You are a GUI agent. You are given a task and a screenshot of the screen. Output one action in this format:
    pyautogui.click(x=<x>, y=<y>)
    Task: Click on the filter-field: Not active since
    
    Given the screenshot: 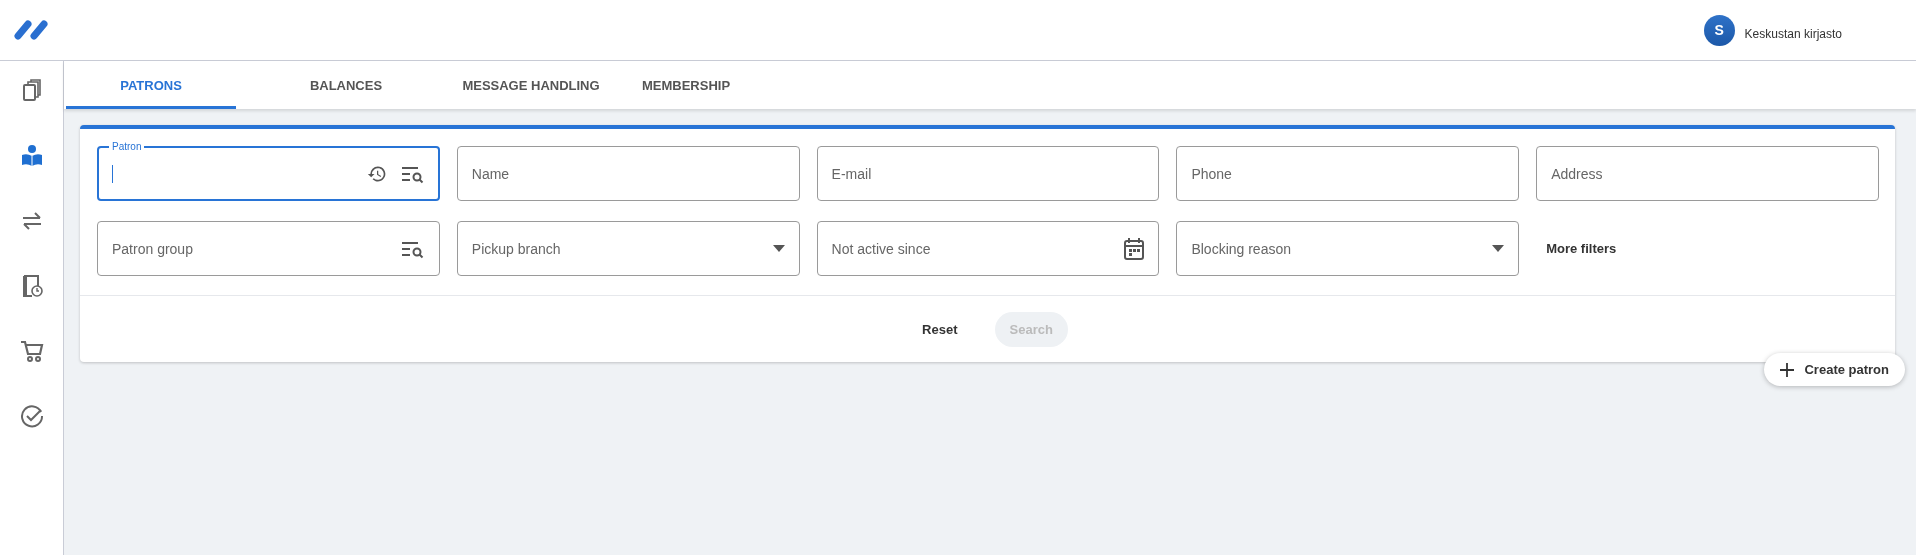 What is the action you would take?
    pyautogui.click(x=988, y=248)
    